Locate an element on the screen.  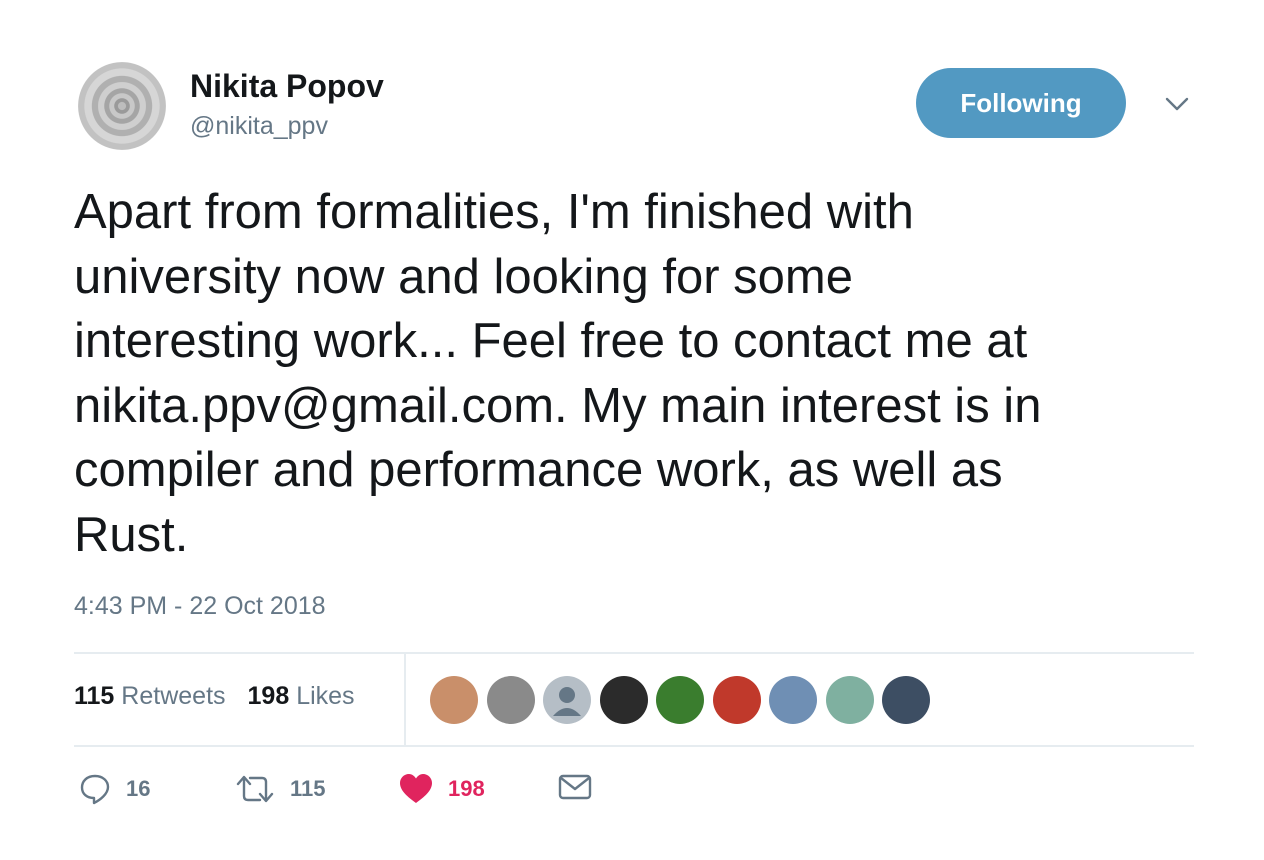
author-avatar is located at coordinates (122, 106).